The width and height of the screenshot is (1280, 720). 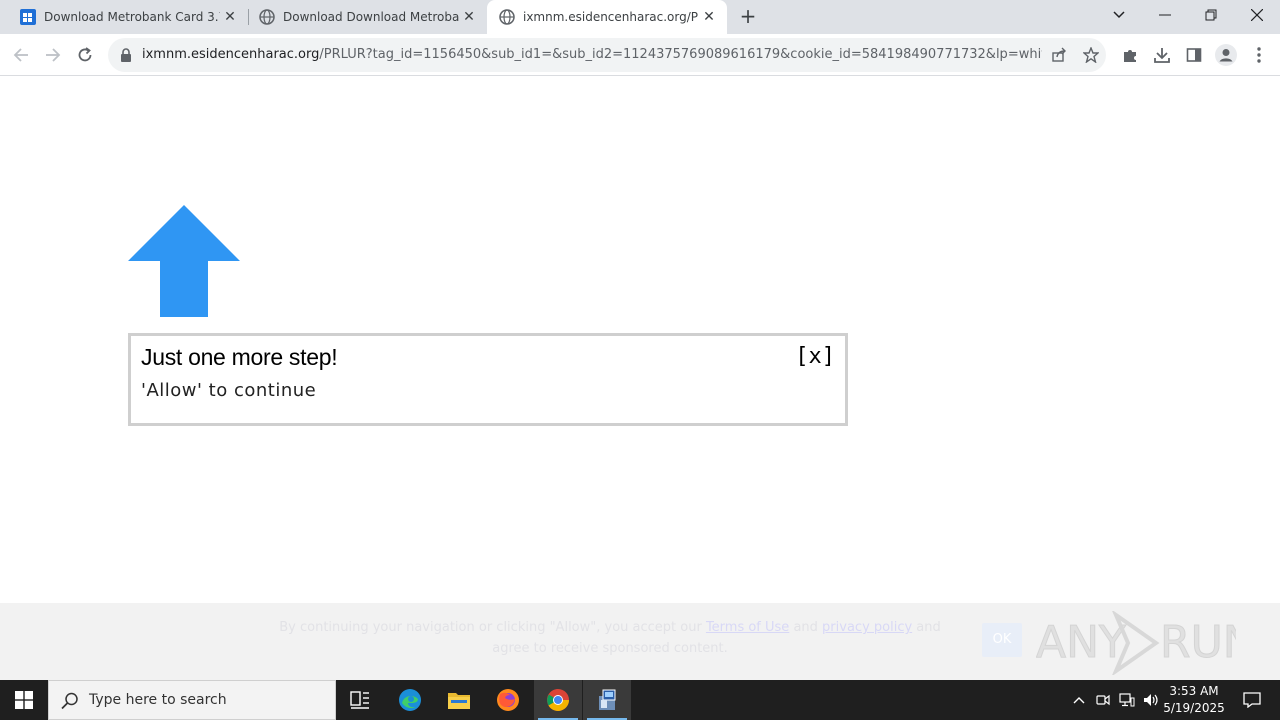 I want to click on svg-text: RUN, so click(x=1198, y=642).